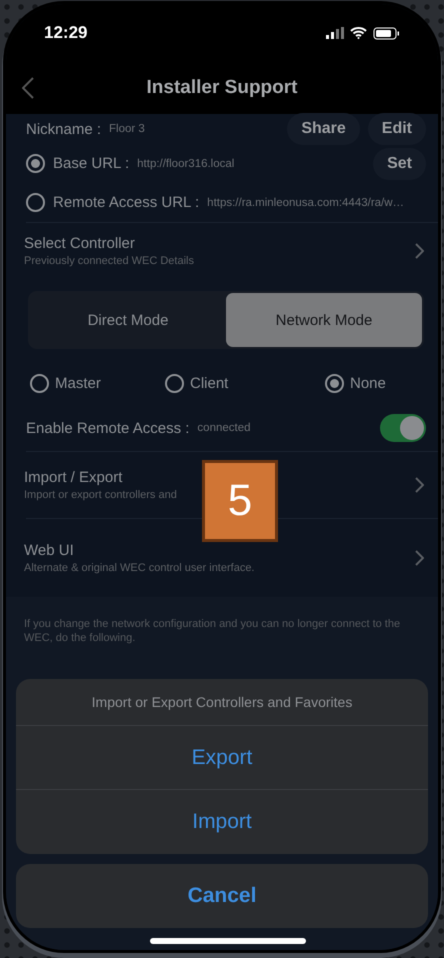  What do you see at coordinates (213, 631) in the screenshot?
I see `info-note: If you change the network configuration and you can no longer connect to the WEC, do the following.` at bounding box center [213, 631].